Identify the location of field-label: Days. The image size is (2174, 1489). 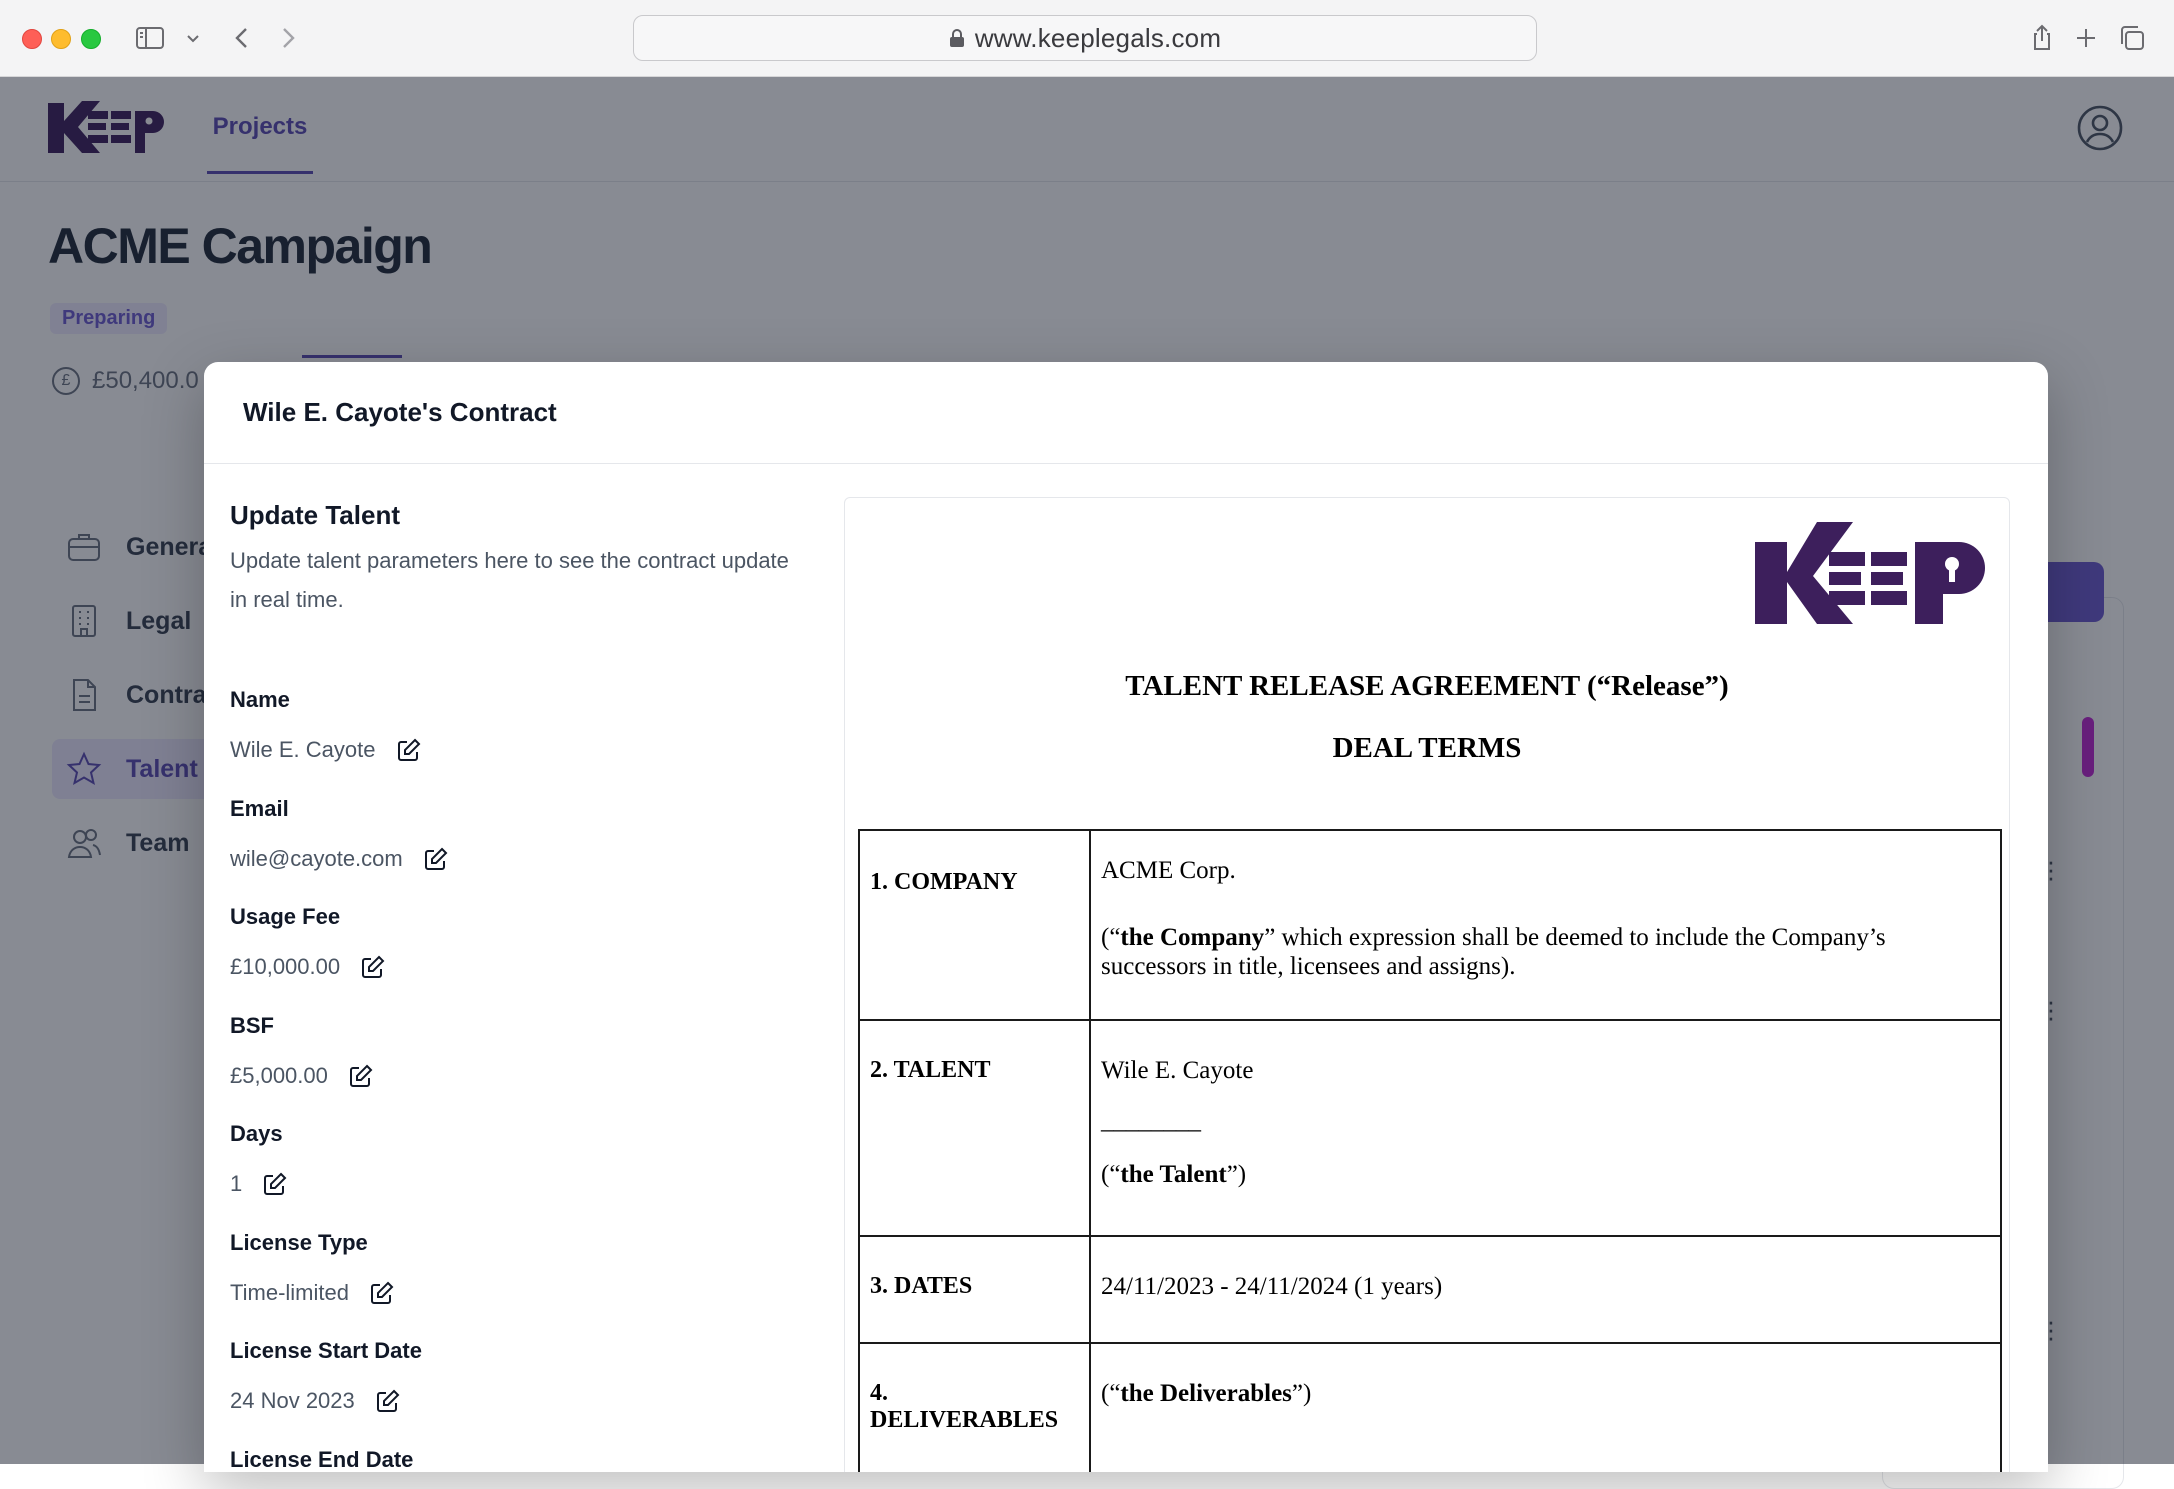
(256, 1133).